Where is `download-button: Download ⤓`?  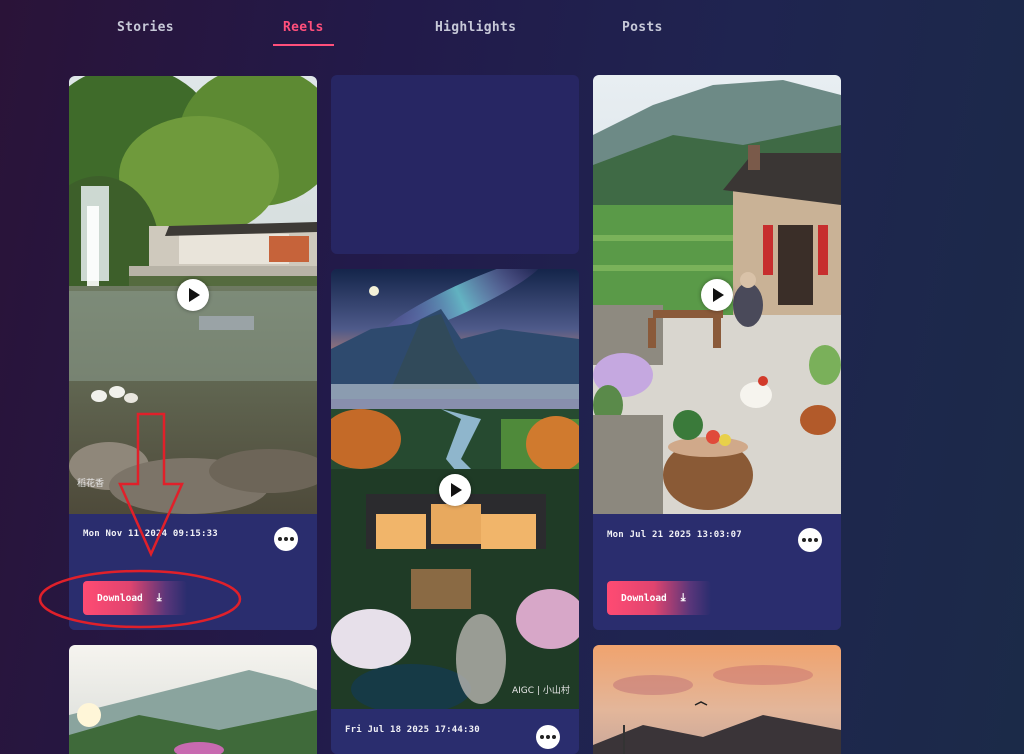 download-button: Download ⤓ is located at coordinates (659, 598).